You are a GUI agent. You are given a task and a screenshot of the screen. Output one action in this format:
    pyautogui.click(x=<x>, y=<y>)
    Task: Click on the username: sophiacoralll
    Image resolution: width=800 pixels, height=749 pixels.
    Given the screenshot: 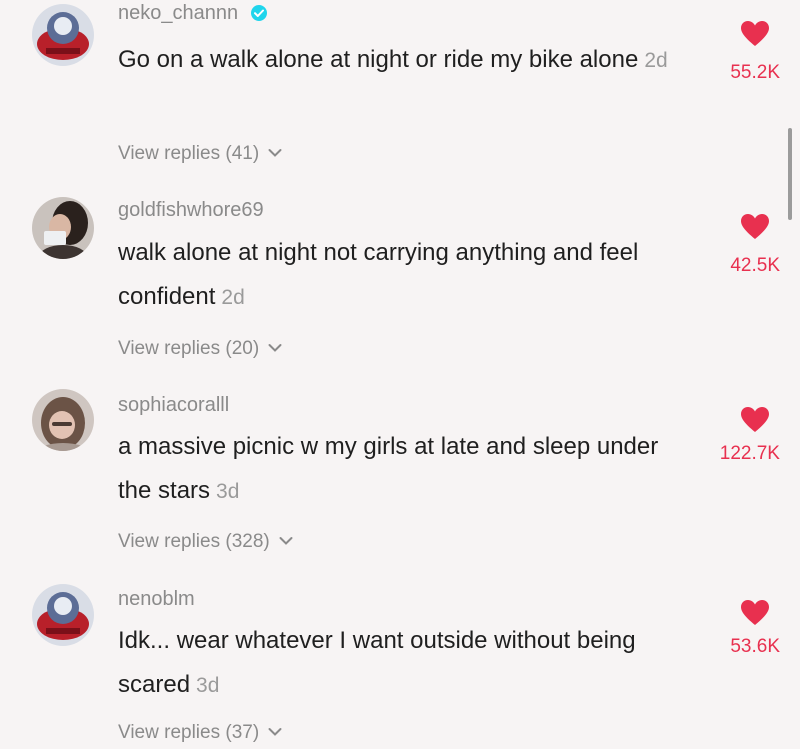 What is the action you would take?
    pyautogui.click(x=173, y=405)
    